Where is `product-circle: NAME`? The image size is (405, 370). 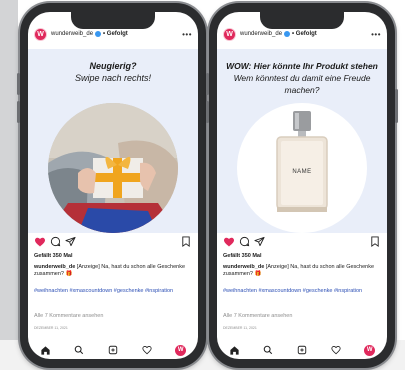 product-circle: NAME is located at coordinates (302, 168).